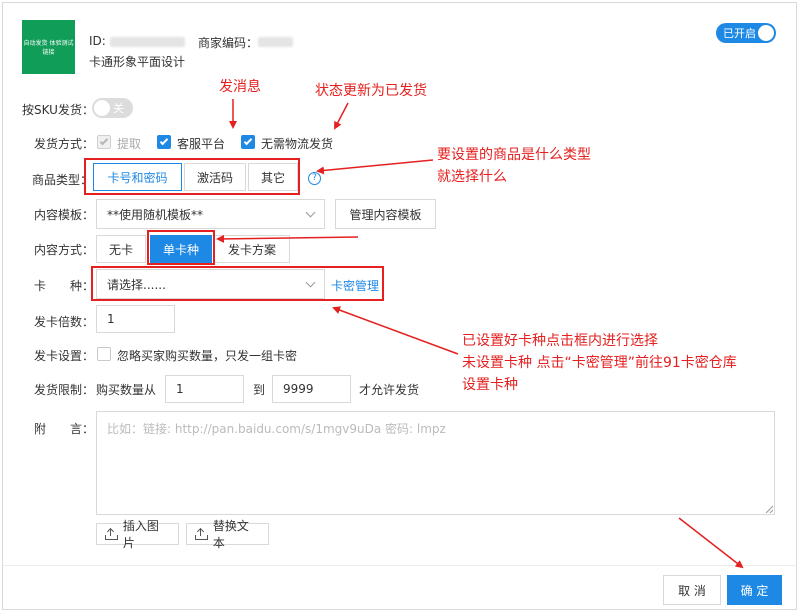 The height and width of the screenshot is (613, 800). Describe the element at coordinates (341, 116) in the screenshot. I see `arrow-status-update` at that location.